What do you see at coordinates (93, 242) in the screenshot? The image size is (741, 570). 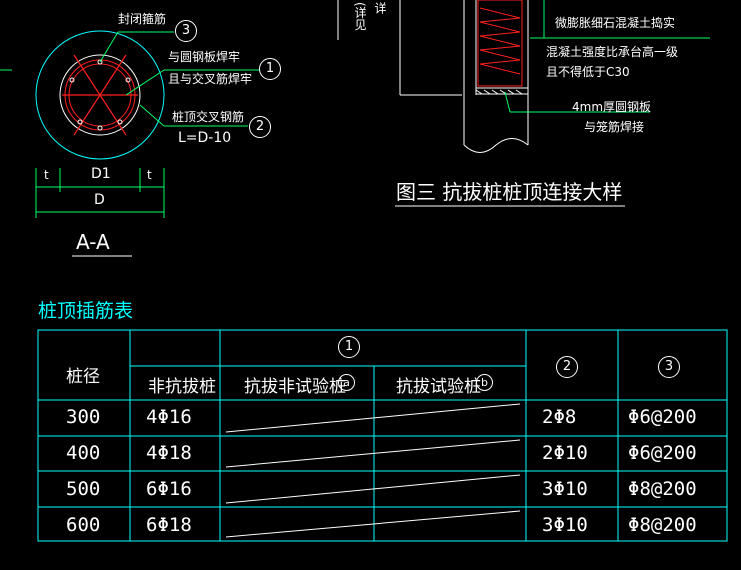 I see `section-title: A-A` at bounding box center [93, 242].